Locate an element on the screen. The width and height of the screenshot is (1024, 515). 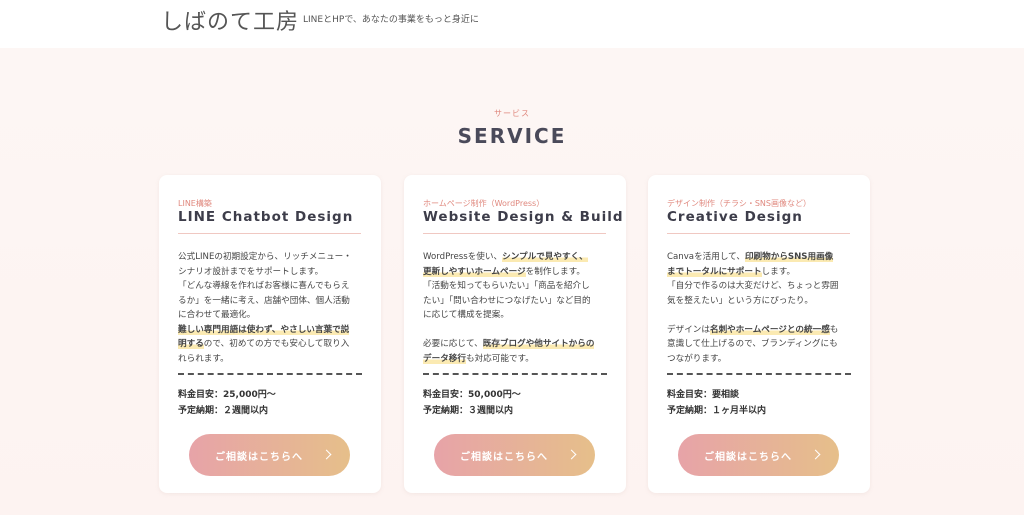
description-line: 難しい専門用語は使わず、やさしい言葉で説 is located at coordinates (271, 330).